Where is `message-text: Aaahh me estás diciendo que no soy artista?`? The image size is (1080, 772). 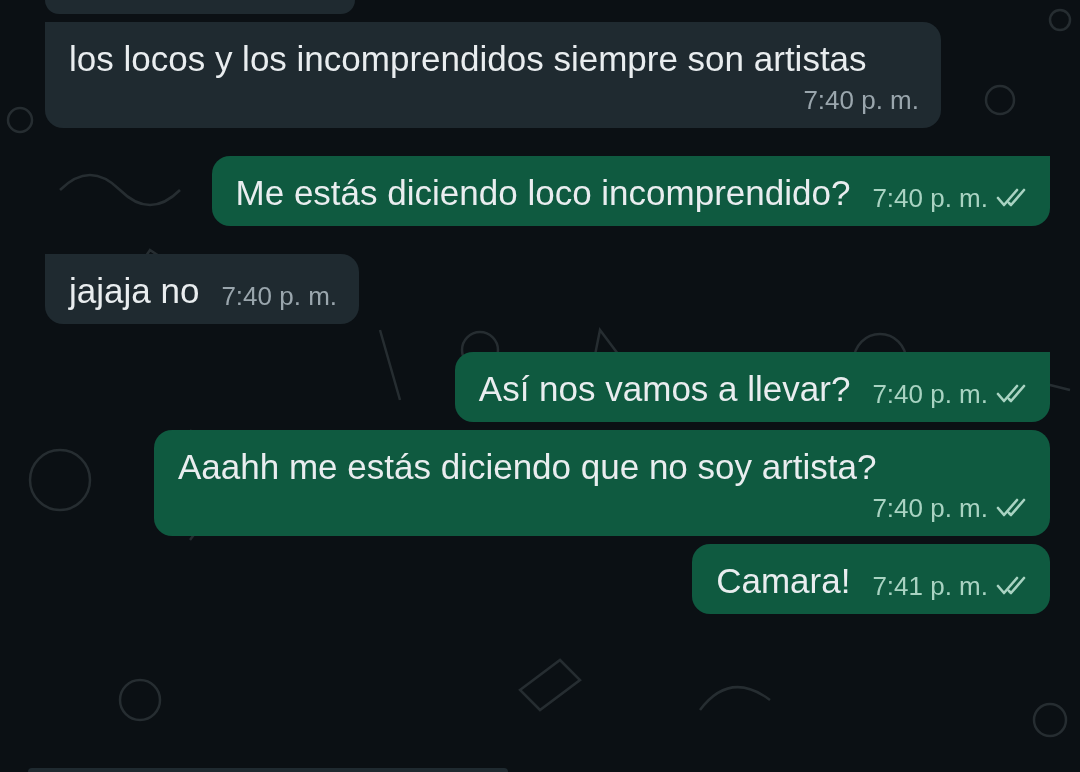 message-text: Aaahh me estás diciendo que no soy artista? is located at coordinates (527, 467).